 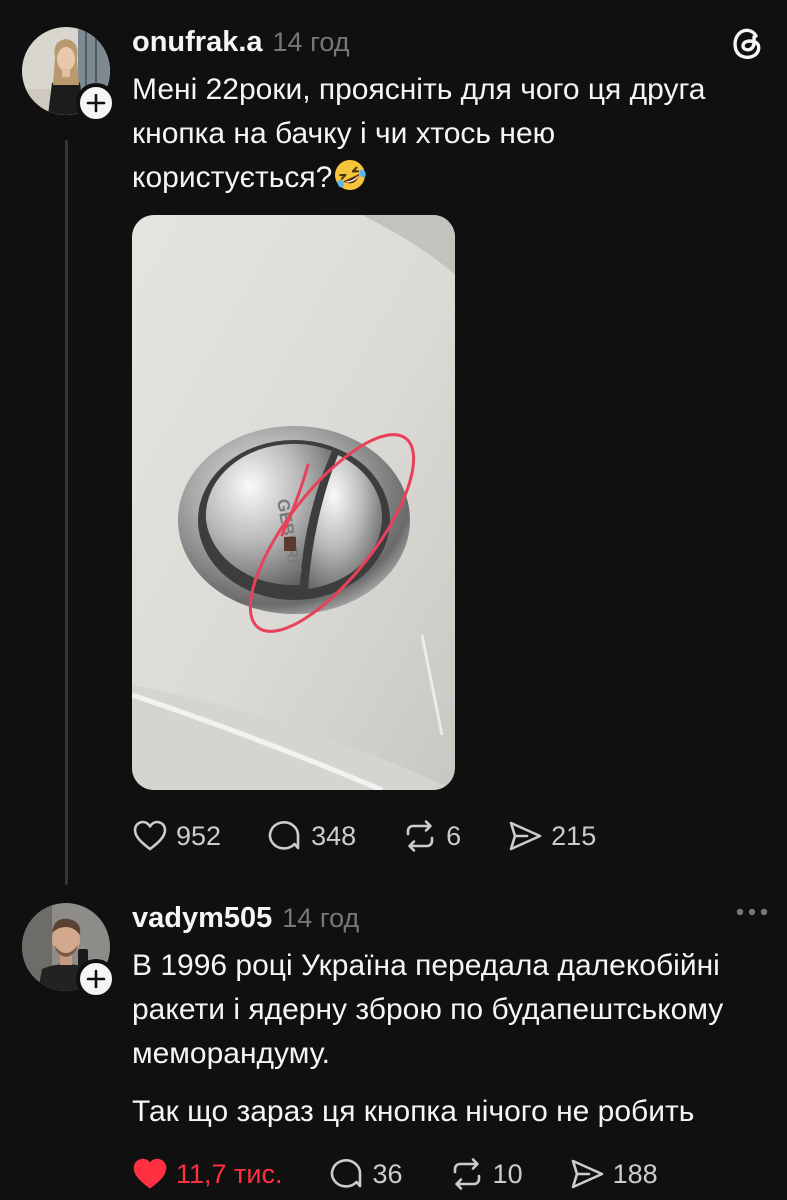 I want to click on share-count: 188, so click(x=635, y=1173).